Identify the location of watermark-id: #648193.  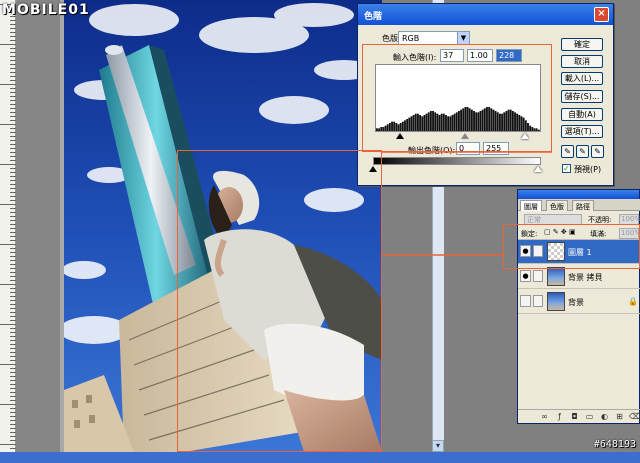
(614, 444).